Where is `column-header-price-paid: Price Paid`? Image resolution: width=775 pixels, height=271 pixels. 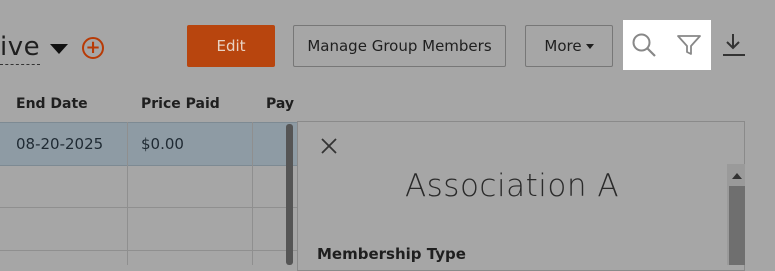
column-header-price-paid: Price Paid is located at coordinates (180, 104).